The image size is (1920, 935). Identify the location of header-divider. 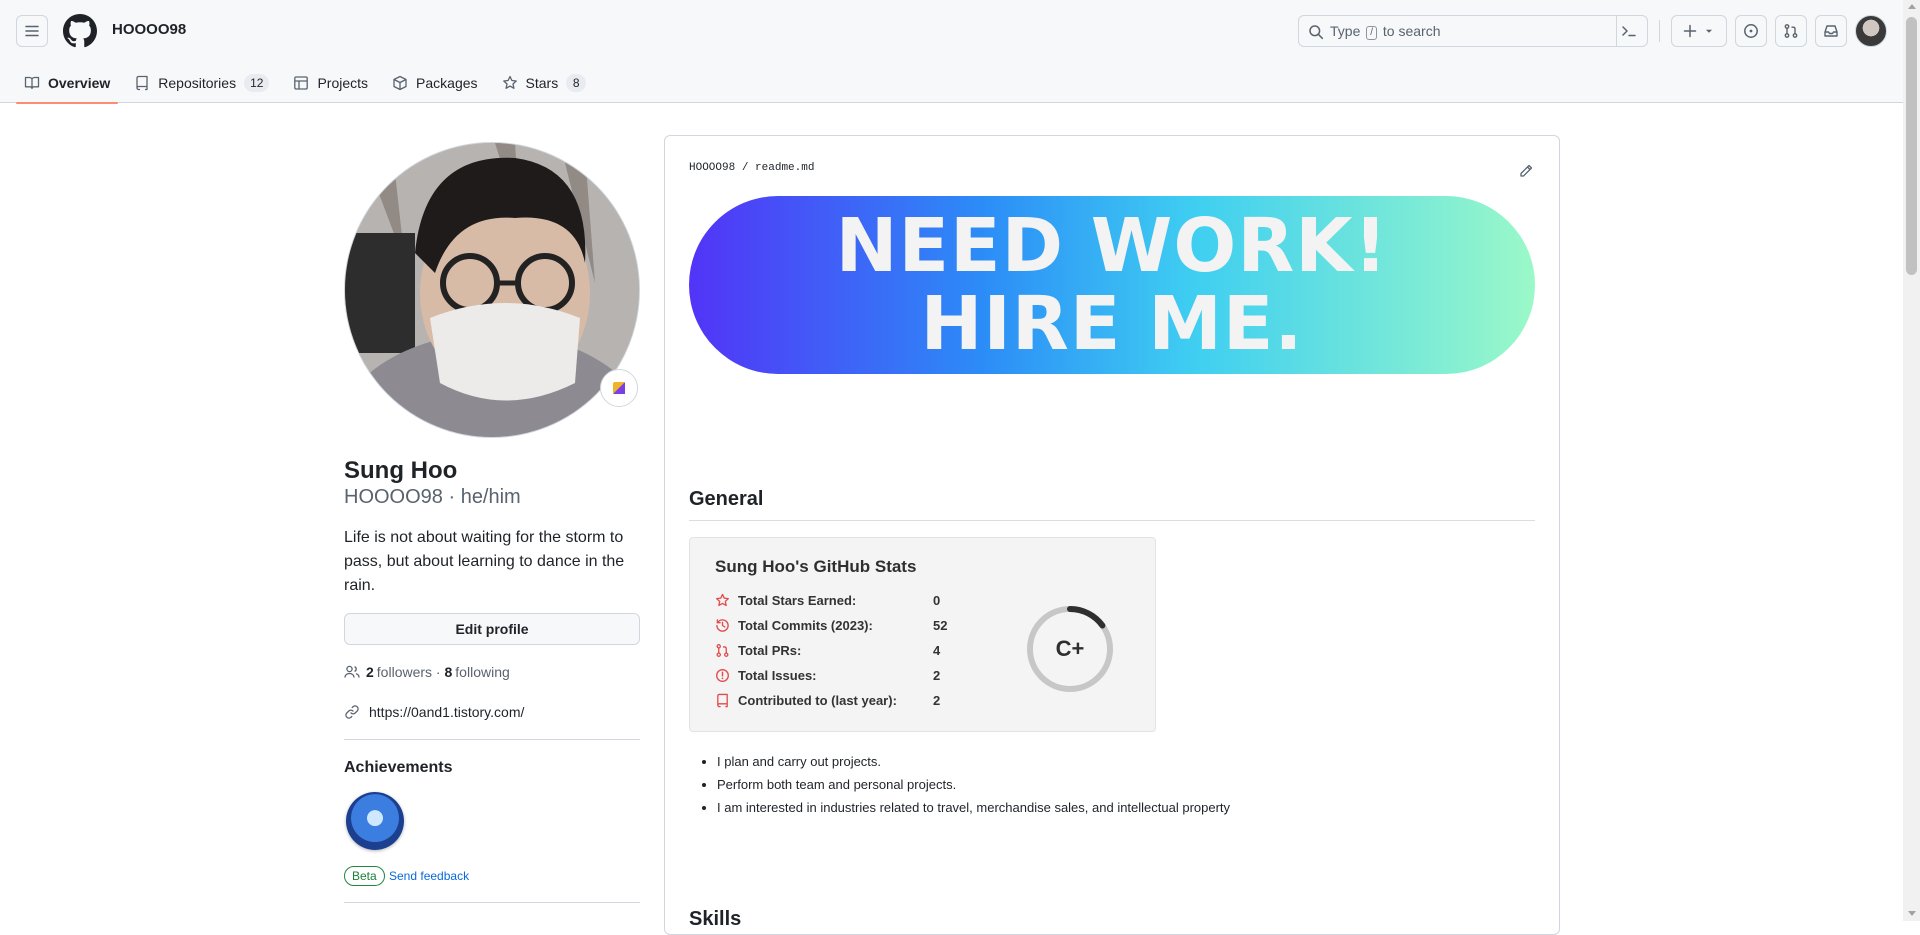
(1659, 31).